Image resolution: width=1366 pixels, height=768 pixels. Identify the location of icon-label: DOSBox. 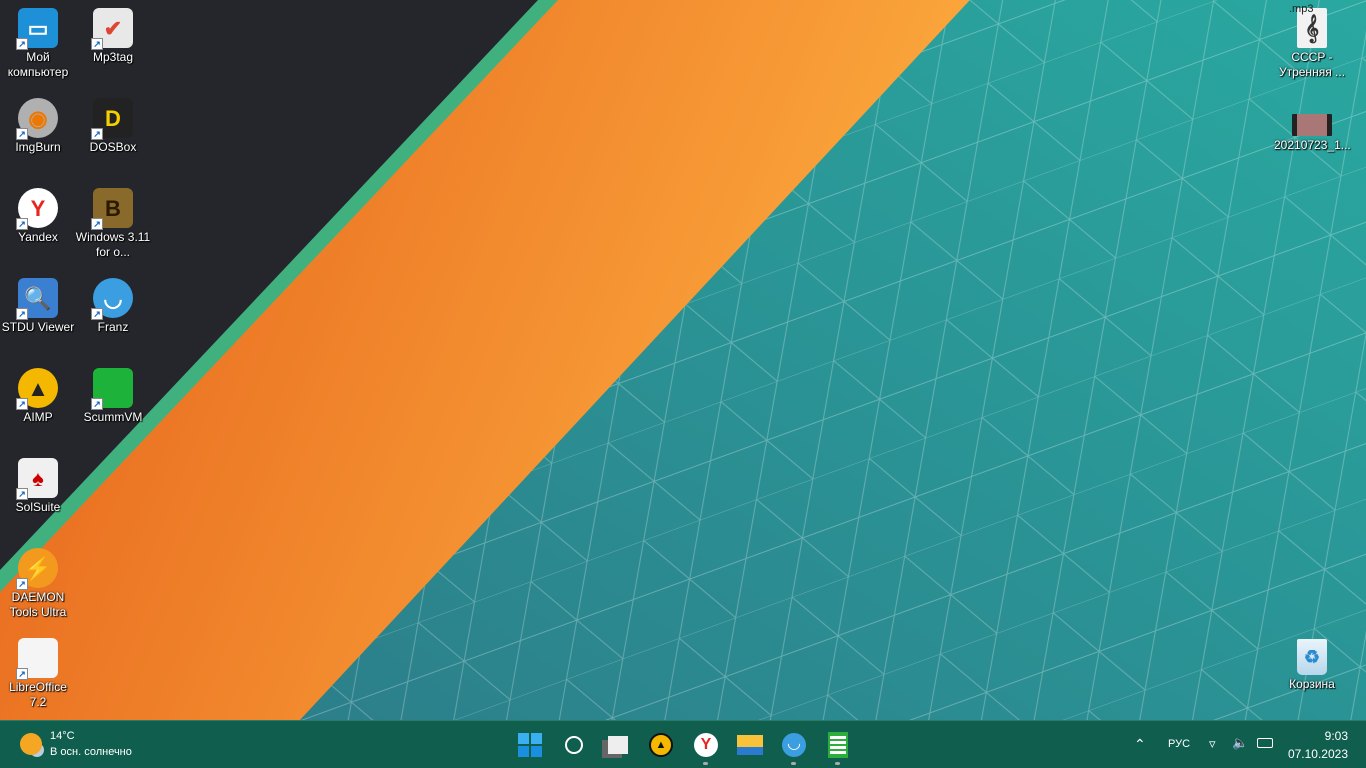
(113, 147).